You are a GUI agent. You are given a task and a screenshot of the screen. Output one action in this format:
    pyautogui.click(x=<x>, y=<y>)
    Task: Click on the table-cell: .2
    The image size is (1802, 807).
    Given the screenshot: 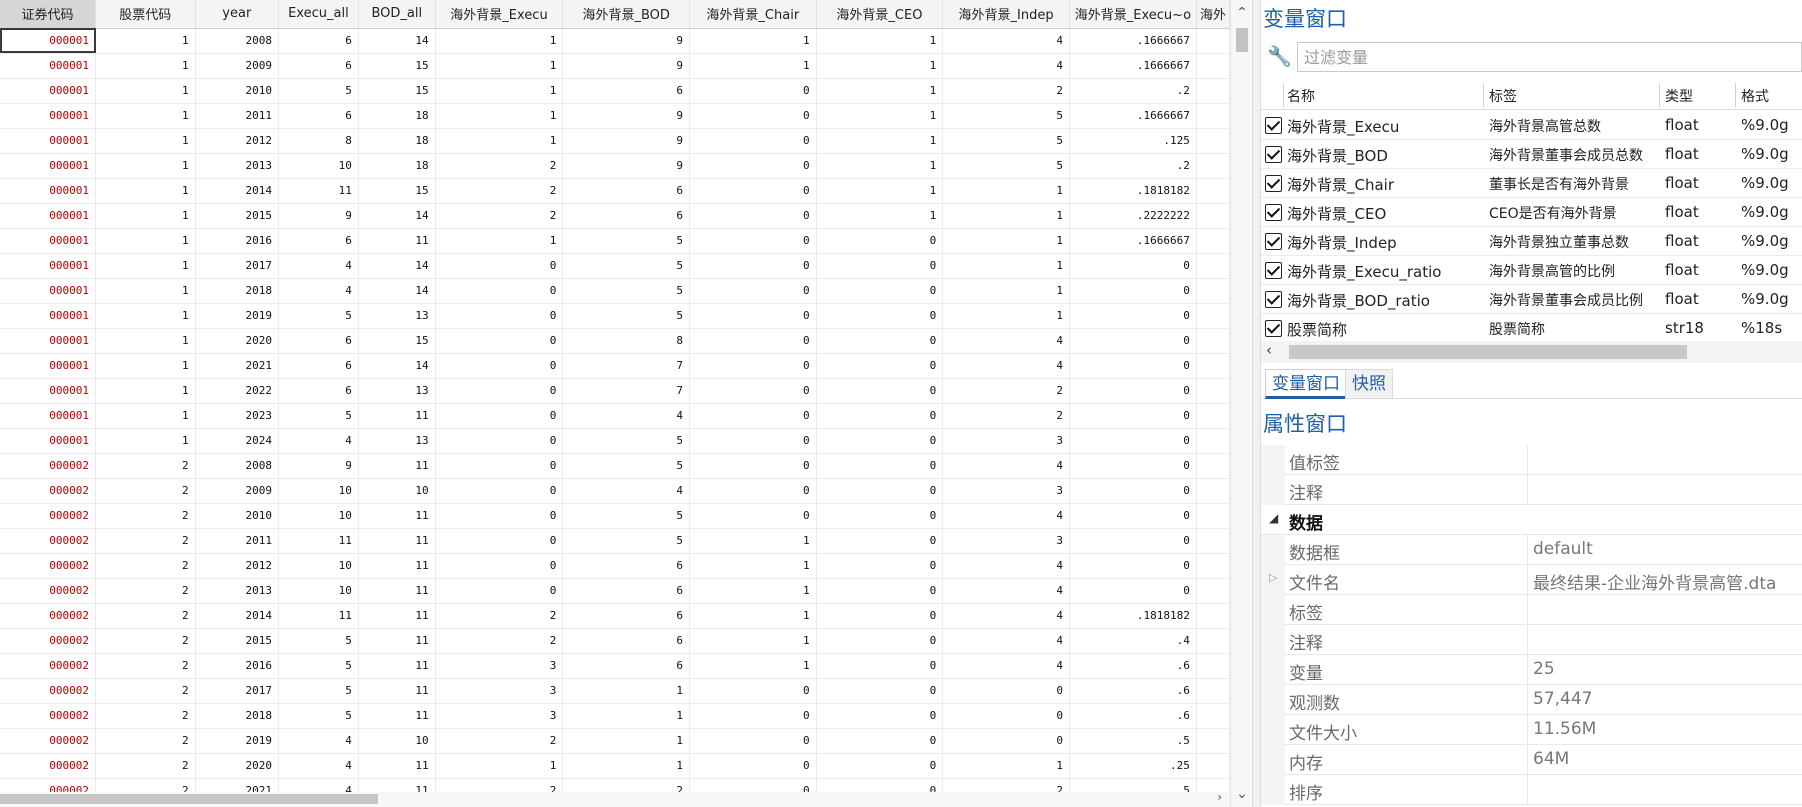 What is the action you would take?
    pyautogui.click(x=1133, y=91)
    